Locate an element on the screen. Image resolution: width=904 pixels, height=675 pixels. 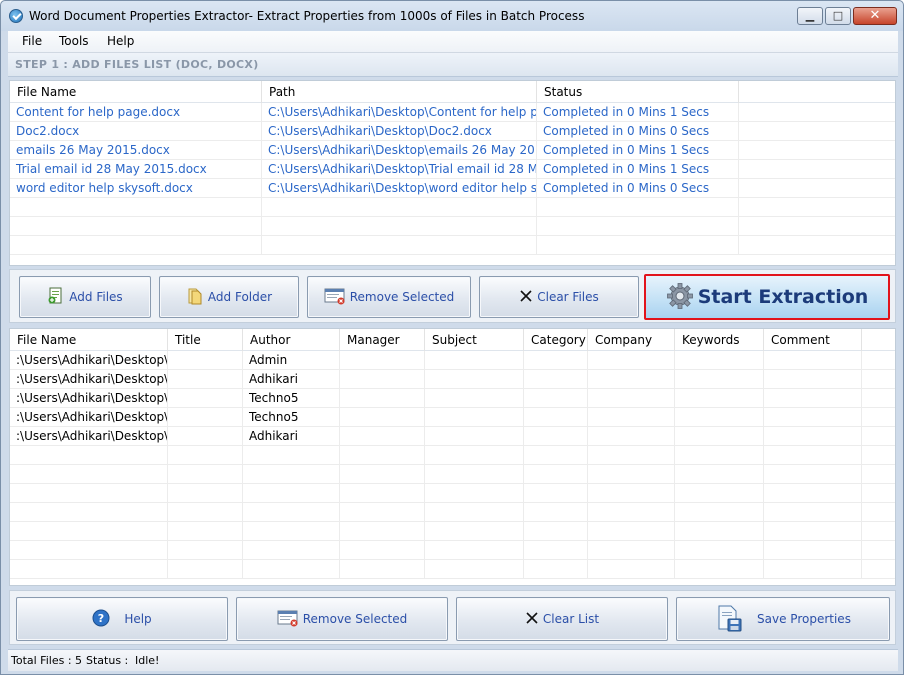
add-files-icon is located at coordinates (56, 297).